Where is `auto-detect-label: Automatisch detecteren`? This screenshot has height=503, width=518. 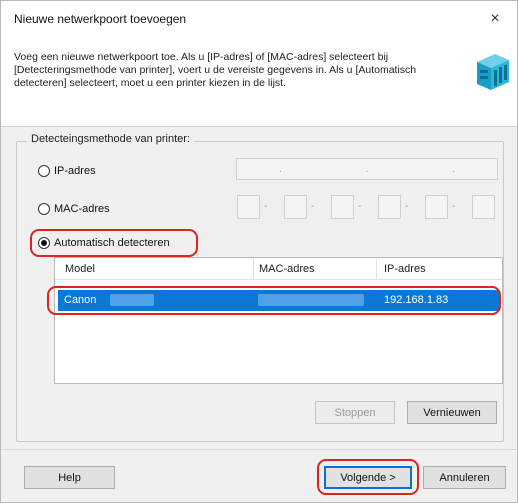 auto-detect-label: Automatisch detecteren is located at coordinates (112, 243).